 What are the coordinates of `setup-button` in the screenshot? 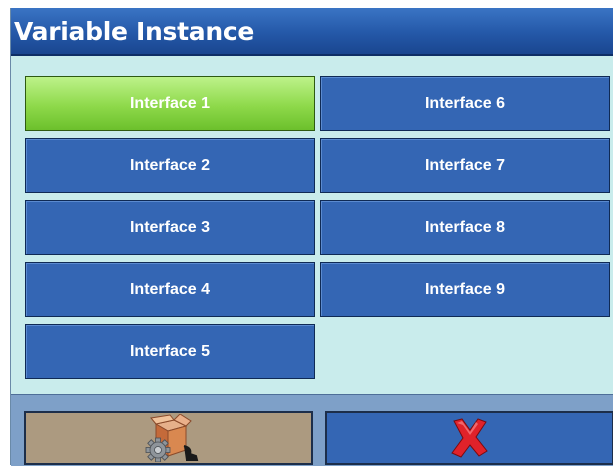 It's located at (168, 438).